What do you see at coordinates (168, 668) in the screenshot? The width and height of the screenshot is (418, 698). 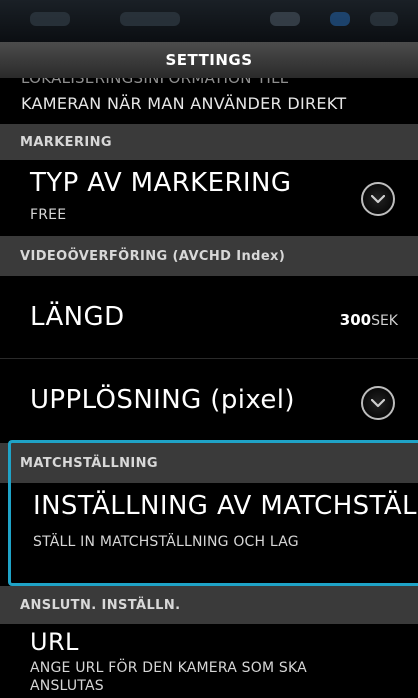 I see `setting-description: ANGE URL FÖR DEN KAMERA SOM SKA` at bounding box center [168, 668].